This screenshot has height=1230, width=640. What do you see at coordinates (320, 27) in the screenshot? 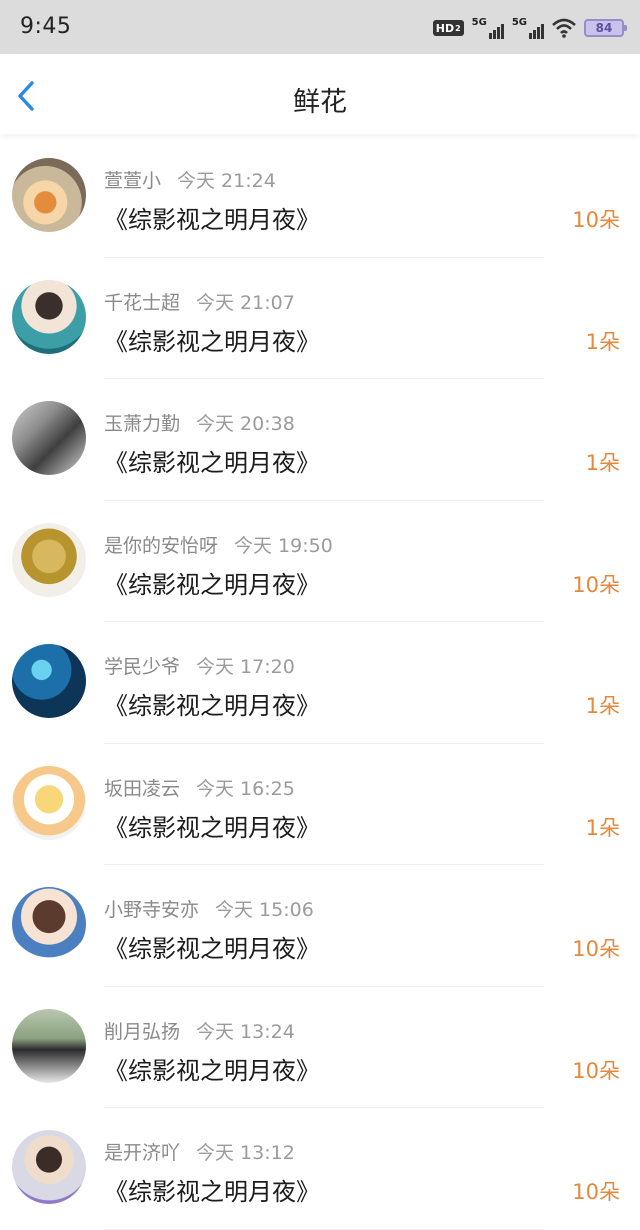
I see `status-bar: 9:45 HD 2 5G 5G 84` at bounding box center [320, 27].